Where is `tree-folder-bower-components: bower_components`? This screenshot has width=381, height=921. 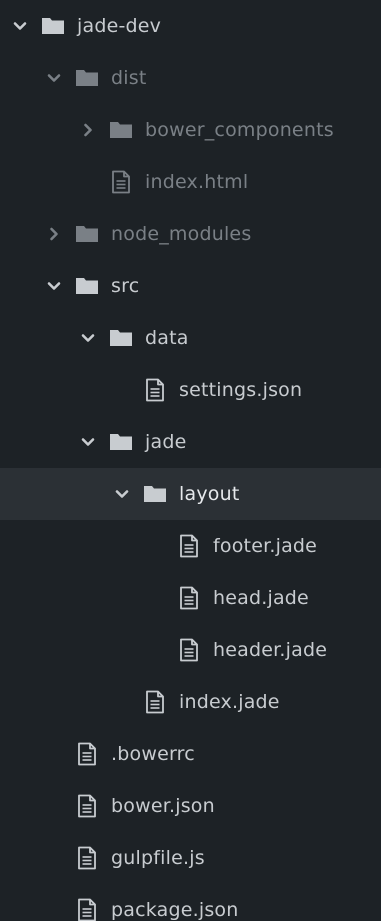 tree-folder-bower-components: bower_components is located at coordinates (190, 130).